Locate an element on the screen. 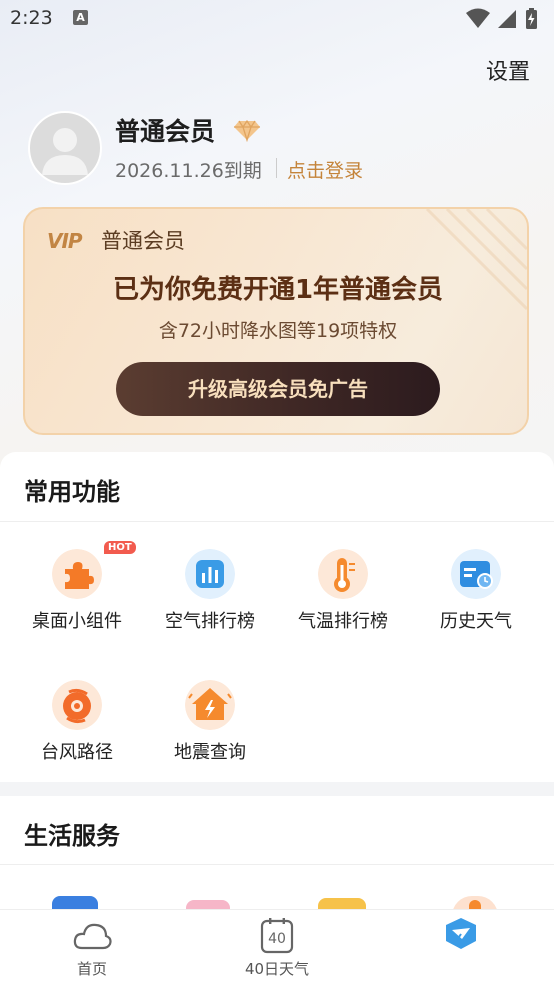  function-earthquake-query: 地震查询 is located at coordinates (210, 725).